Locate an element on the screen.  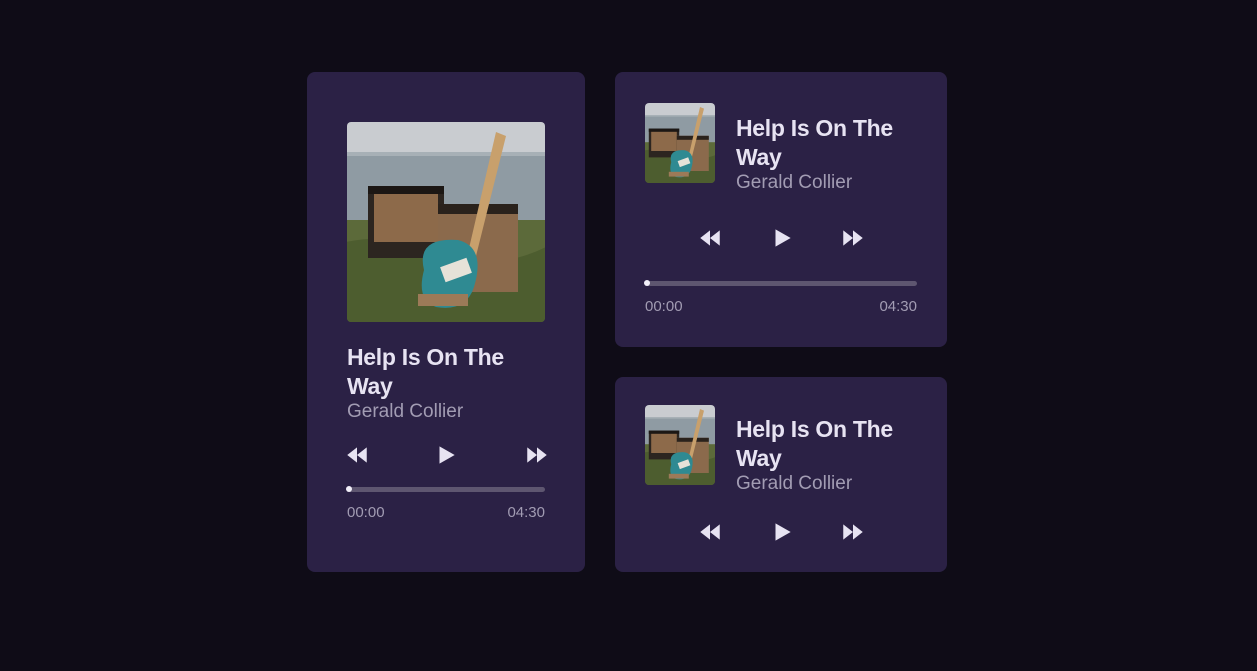
music-player-mini: Help Is On The Way Gerald Collier is located at coordinates (781, 474).